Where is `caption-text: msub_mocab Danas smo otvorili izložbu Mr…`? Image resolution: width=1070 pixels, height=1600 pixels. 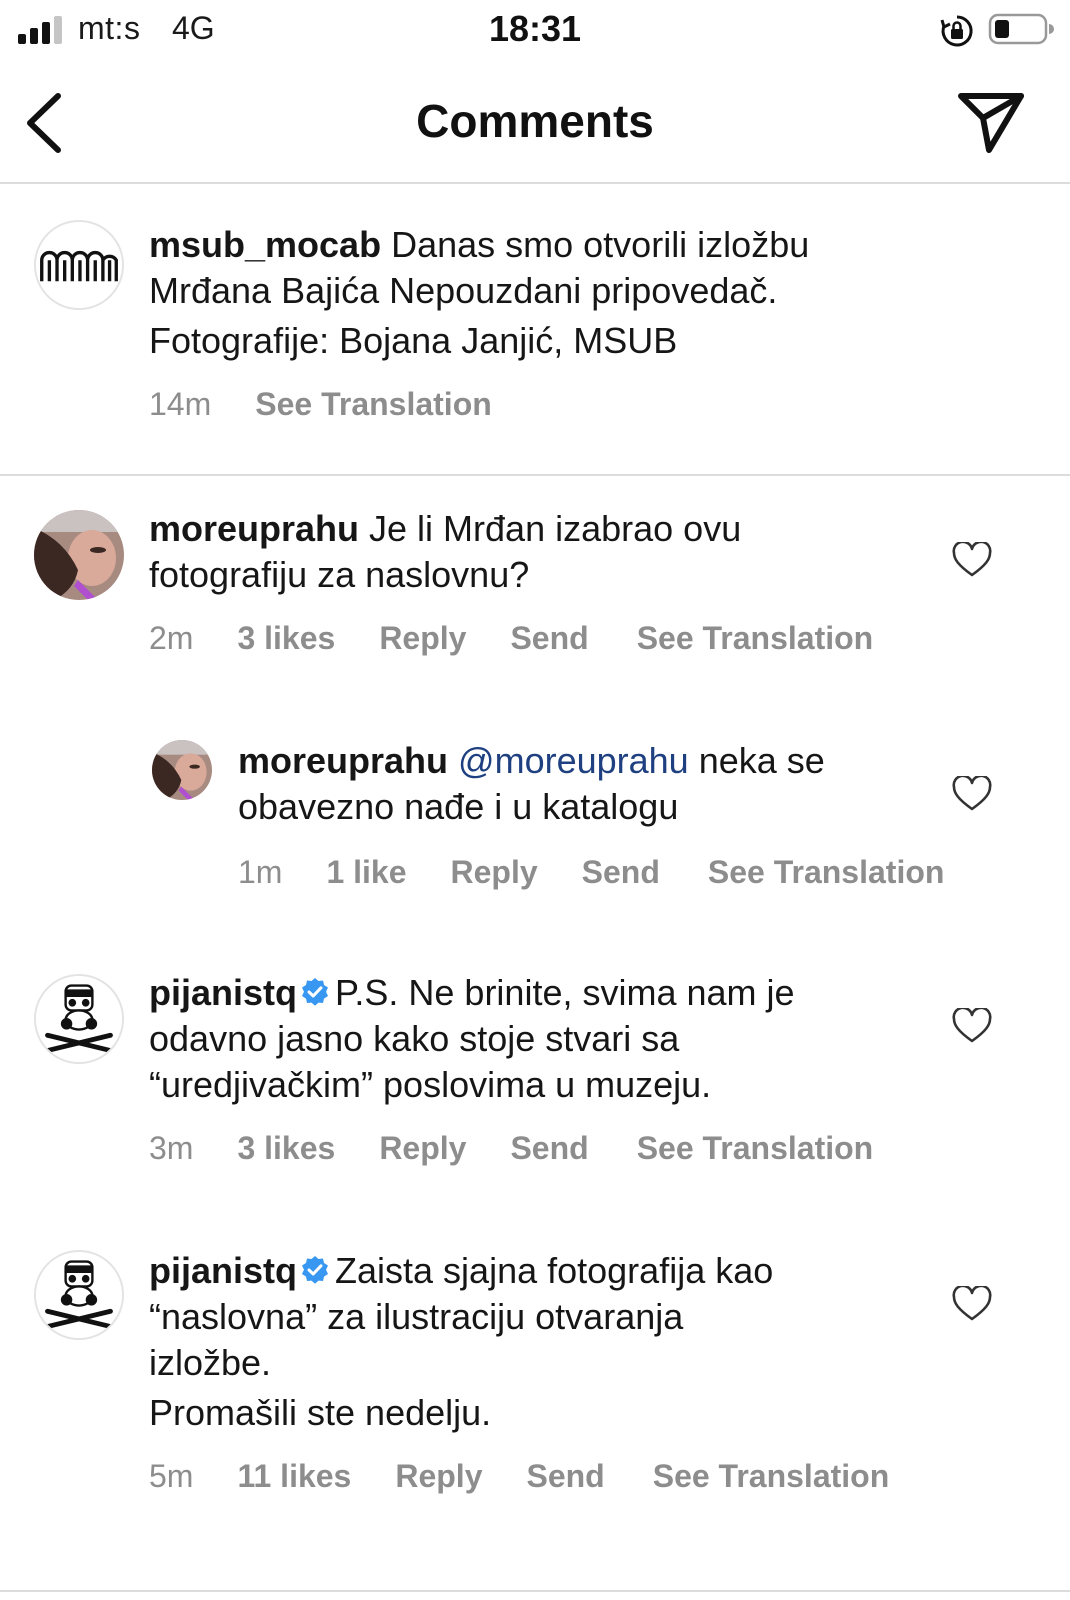
caption-text: msub_mocab Danas smo otvorili izložbu Mr… is located at coordinates (589, 293).